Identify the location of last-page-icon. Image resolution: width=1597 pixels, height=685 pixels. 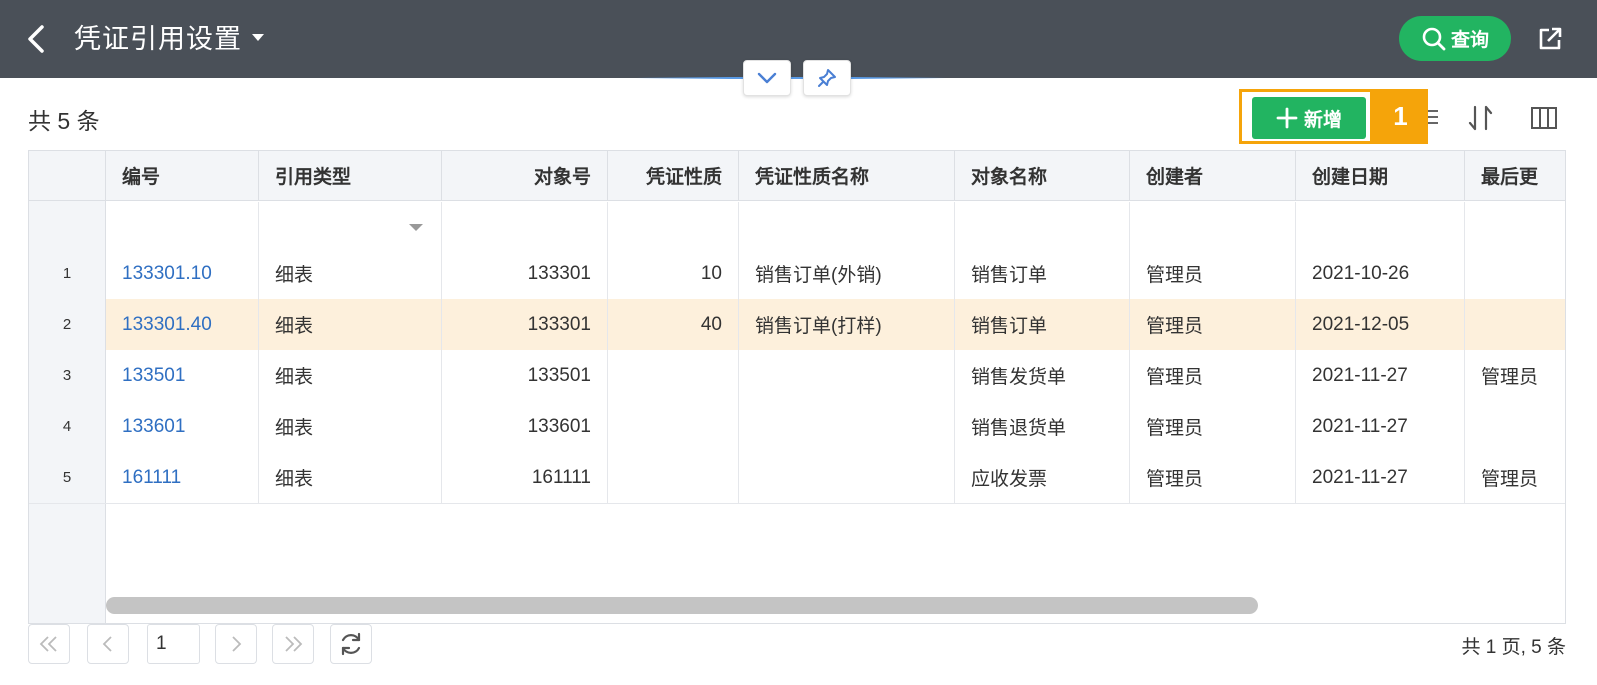
(294, 644).